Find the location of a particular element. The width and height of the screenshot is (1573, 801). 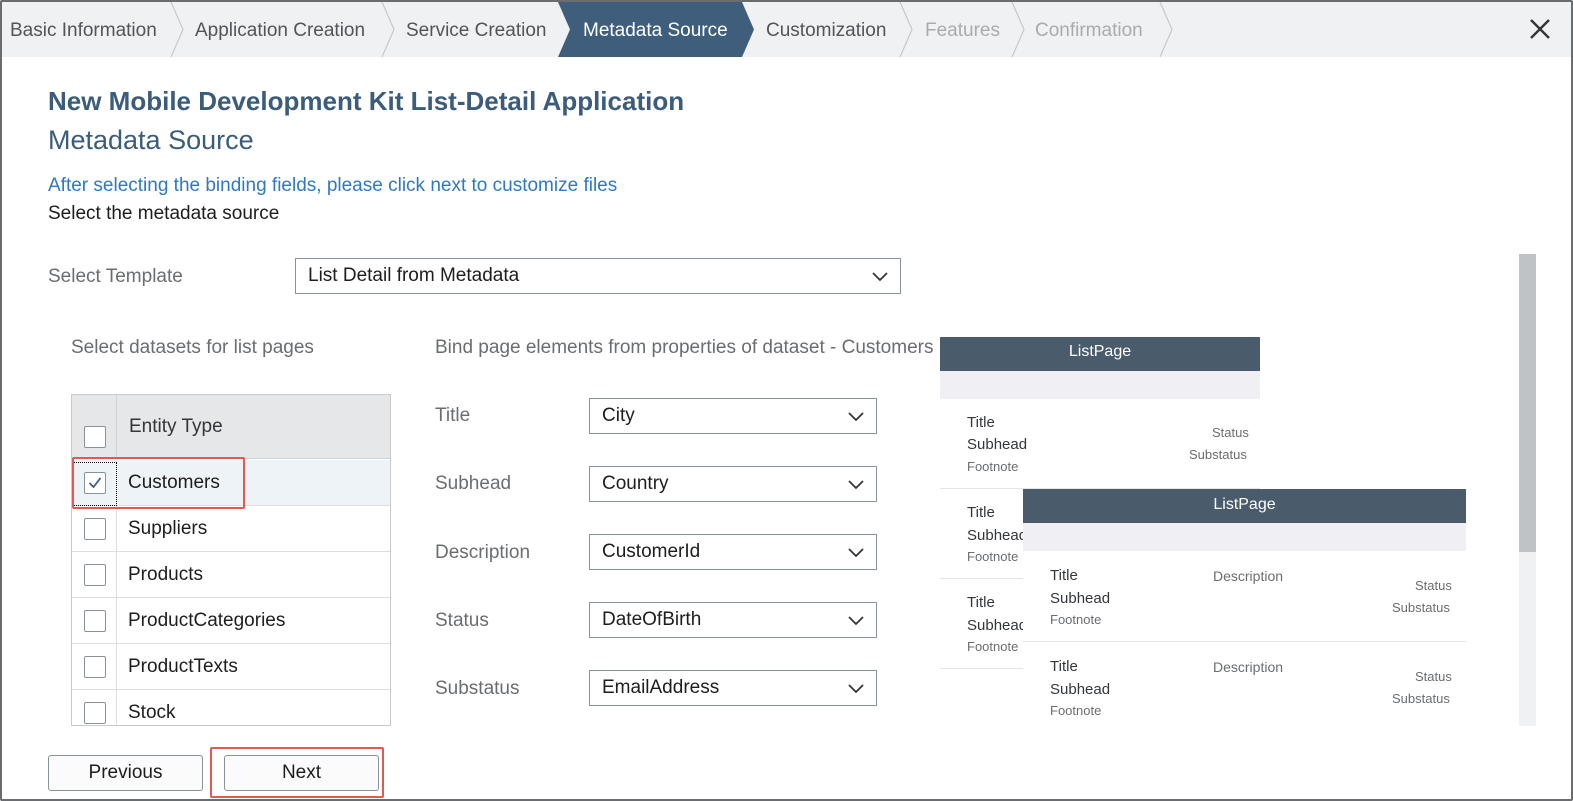

next-button: Next is located at coordinates (301, 773).